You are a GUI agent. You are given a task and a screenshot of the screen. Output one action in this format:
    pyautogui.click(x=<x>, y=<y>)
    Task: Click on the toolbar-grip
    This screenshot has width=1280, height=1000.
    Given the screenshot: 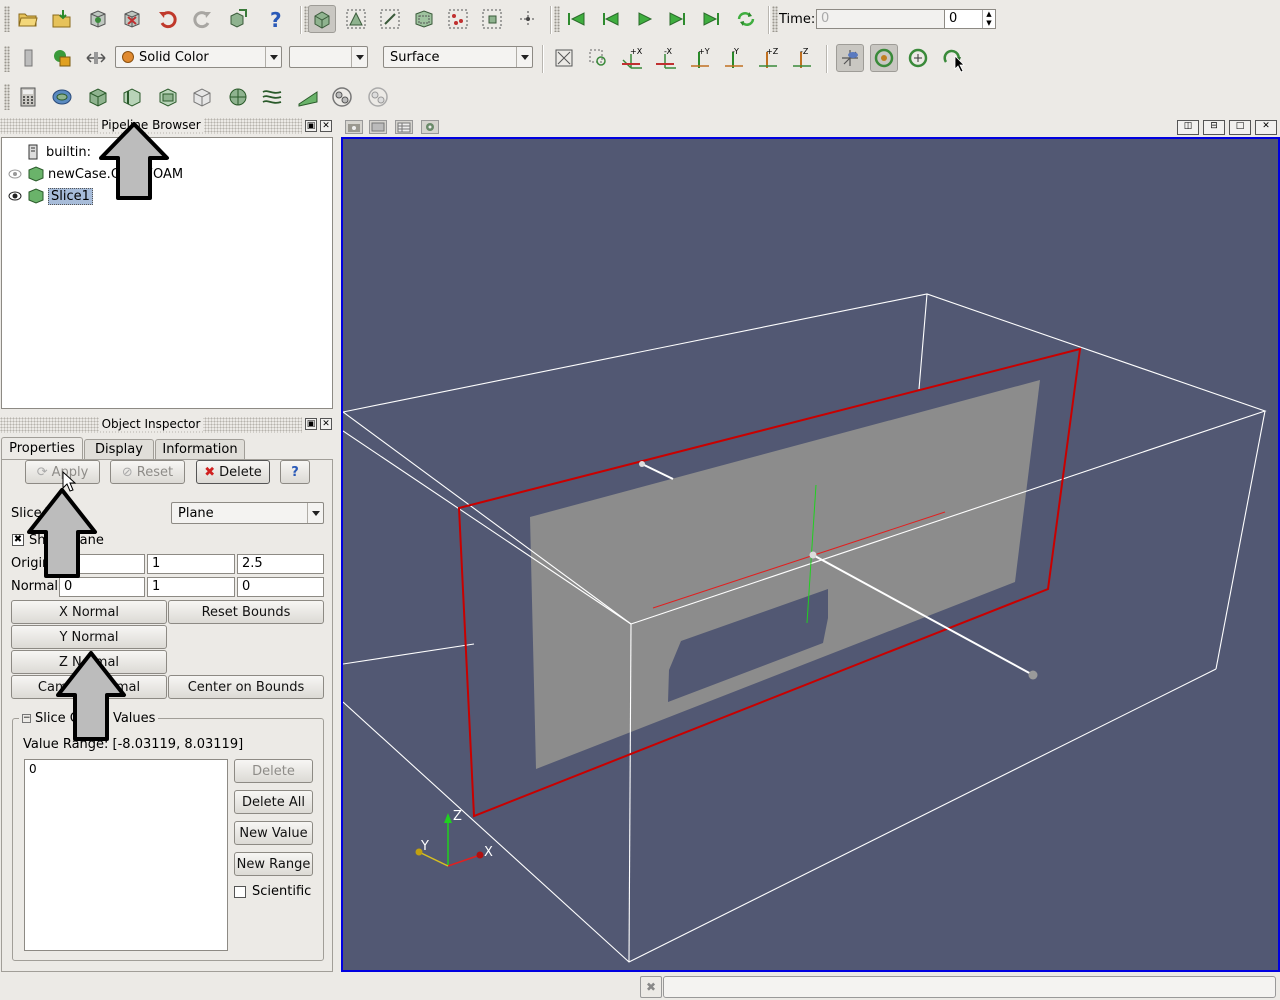 What is the action you would take?
    pyautogui.click(x=7, y=19)
    